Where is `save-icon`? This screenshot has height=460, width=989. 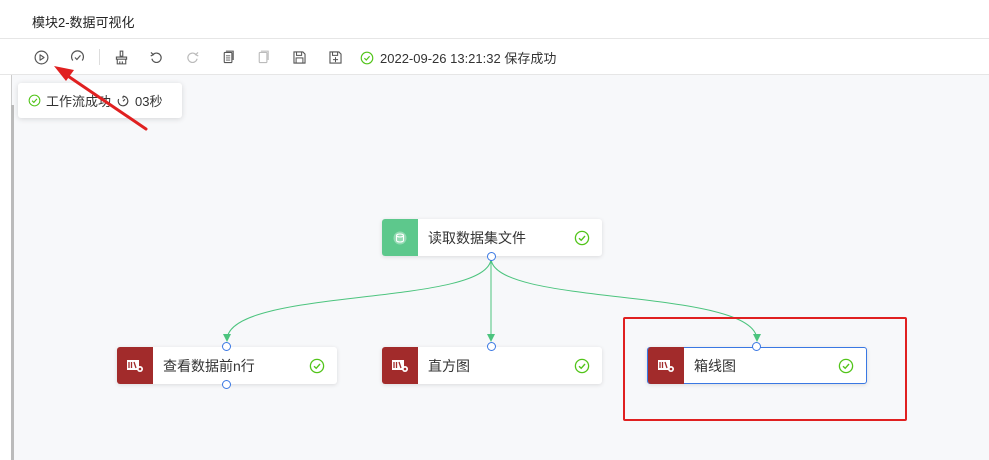
save-icon is located at coordinates (299, 57).